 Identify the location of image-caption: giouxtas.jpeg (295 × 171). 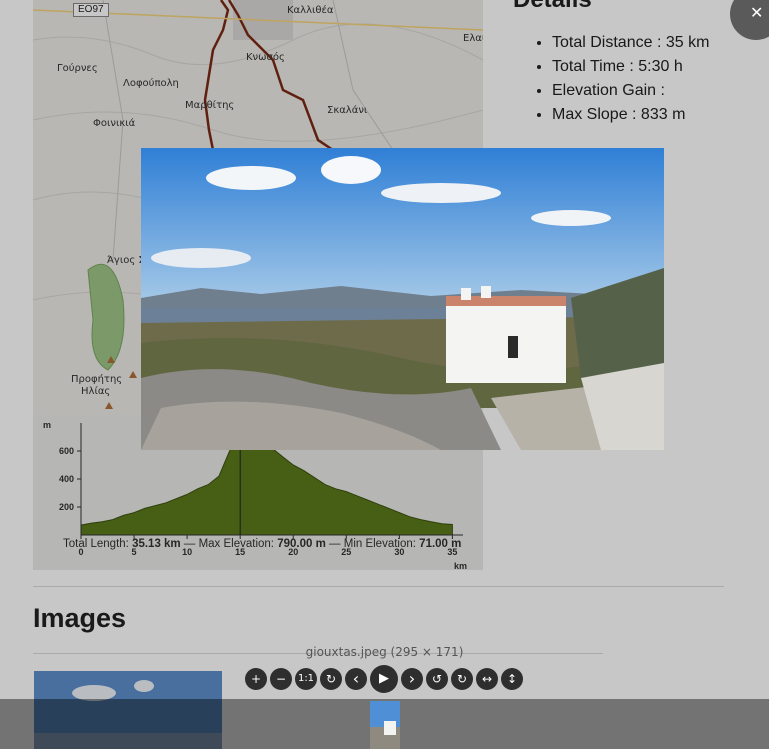
(384, 652).